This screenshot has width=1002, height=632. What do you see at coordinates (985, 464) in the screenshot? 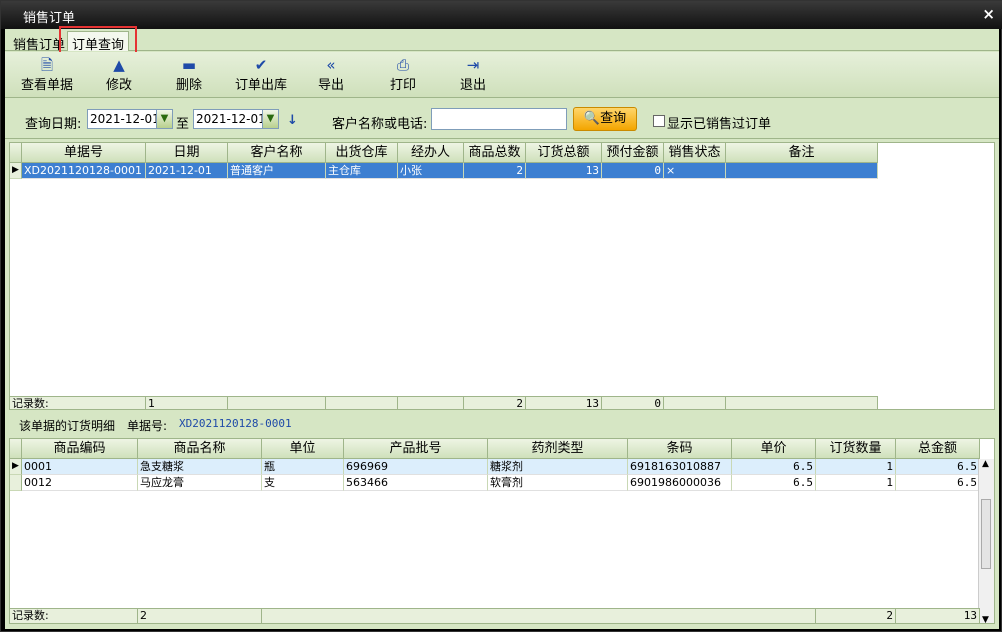
I see `scroll-up-icon: ▲` at bounding box center [985, 464].